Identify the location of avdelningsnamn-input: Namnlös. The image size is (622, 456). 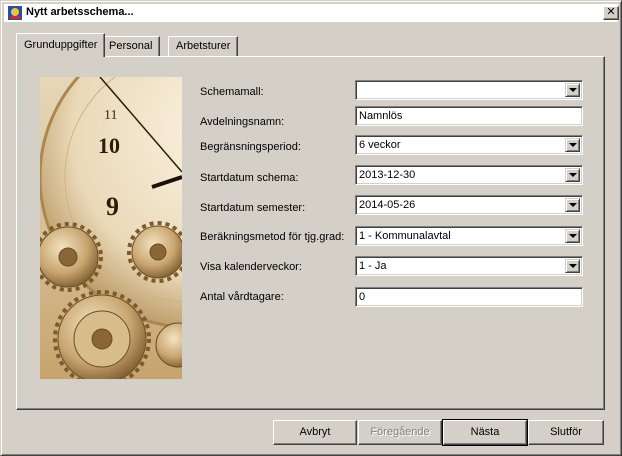
(469, 116).